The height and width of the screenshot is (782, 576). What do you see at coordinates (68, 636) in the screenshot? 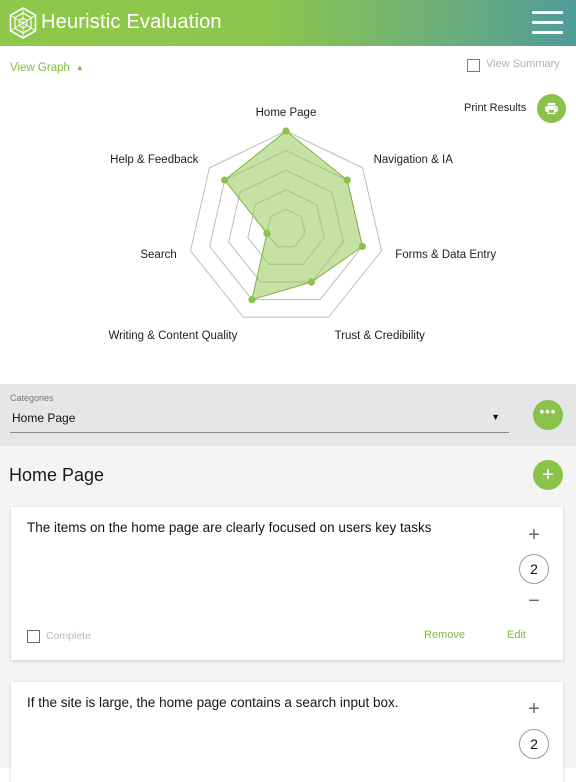
I see `complete-label: Complete` at bounding box center [68, 636].